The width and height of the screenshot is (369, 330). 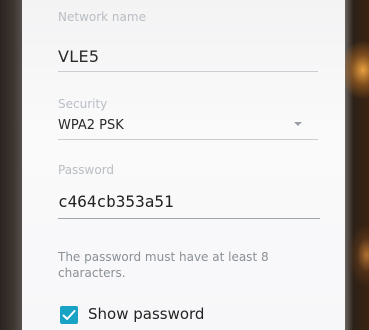 I want to click on photo-background-left, so click(x=11, y=165).